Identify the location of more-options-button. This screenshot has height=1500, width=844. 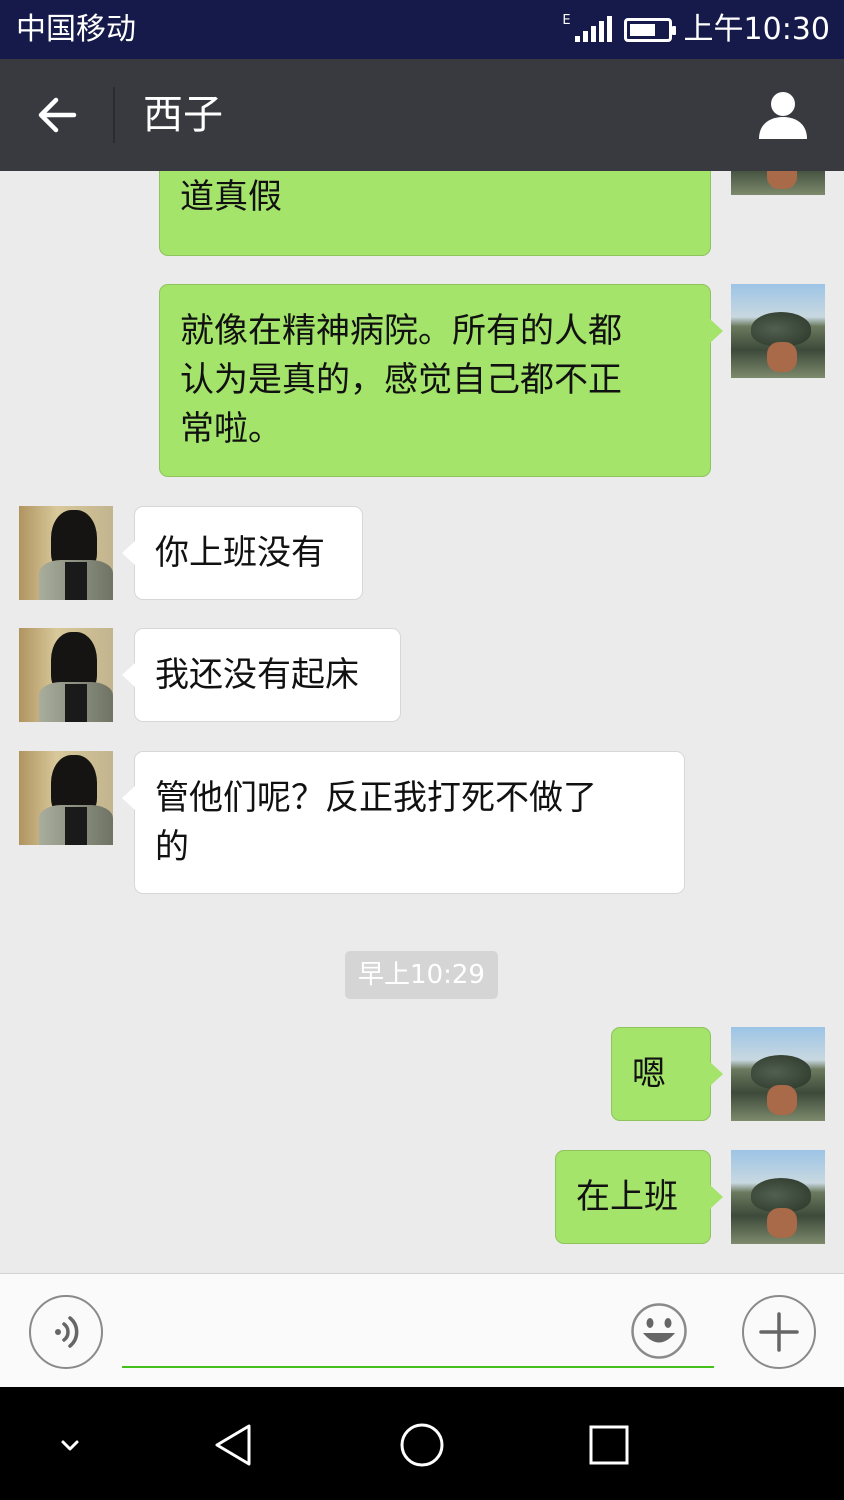
(779, 1332).